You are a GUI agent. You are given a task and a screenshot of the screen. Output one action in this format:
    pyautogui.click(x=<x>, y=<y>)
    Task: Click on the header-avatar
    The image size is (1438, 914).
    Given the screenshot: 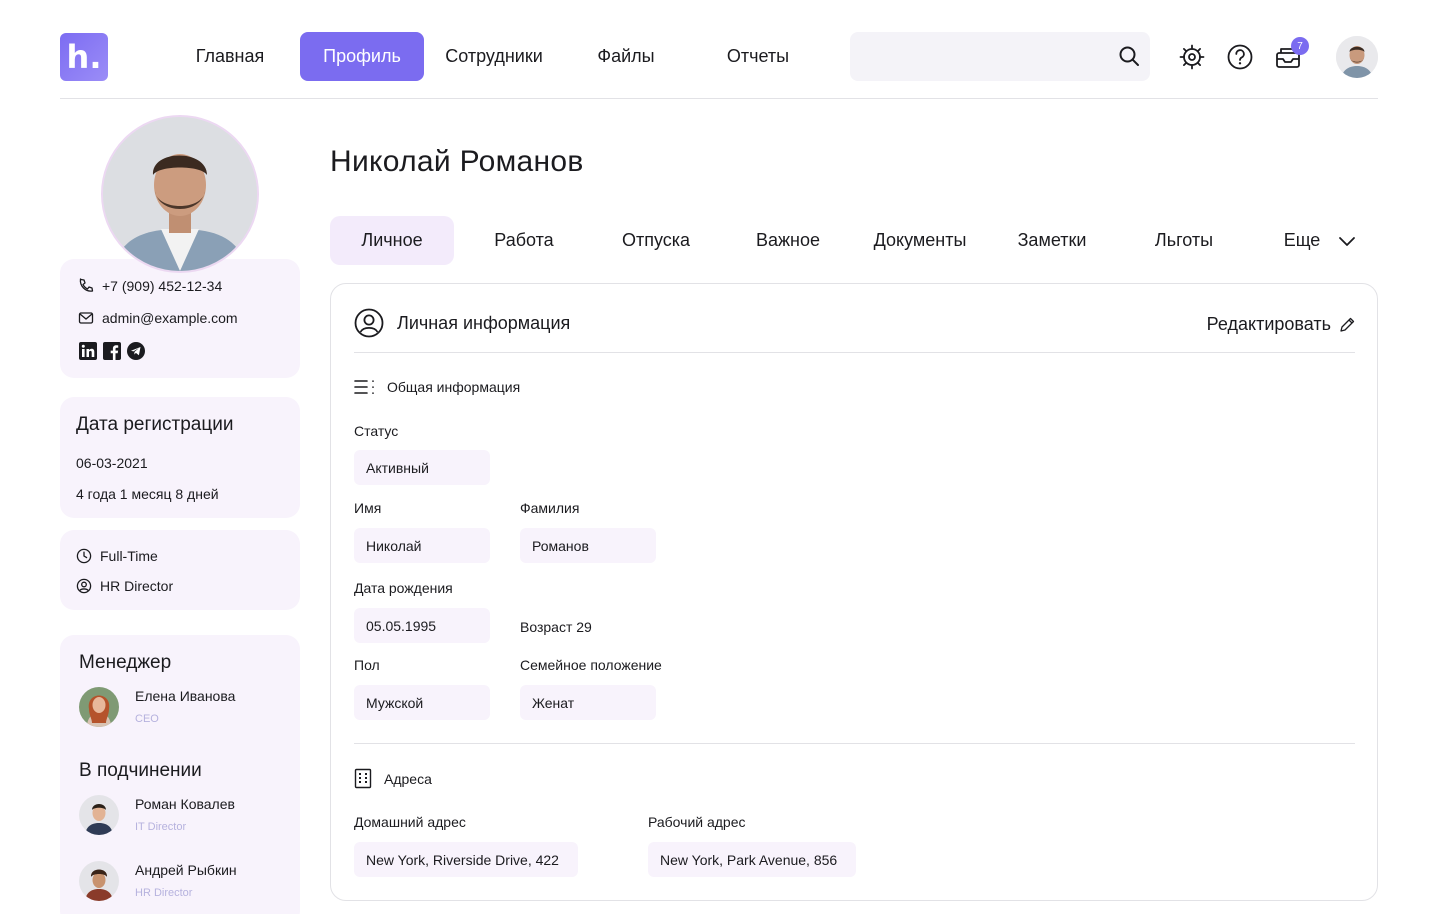 What is the action you would take?
    pyautogui.click(x=1357, y=57)
    